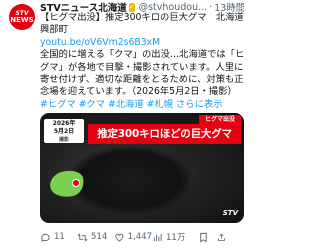 The image size is (320, 250). Describe the element at coordinates (199, 104) in the screenshot. I see `show-more-link: さらに表示` at that location.